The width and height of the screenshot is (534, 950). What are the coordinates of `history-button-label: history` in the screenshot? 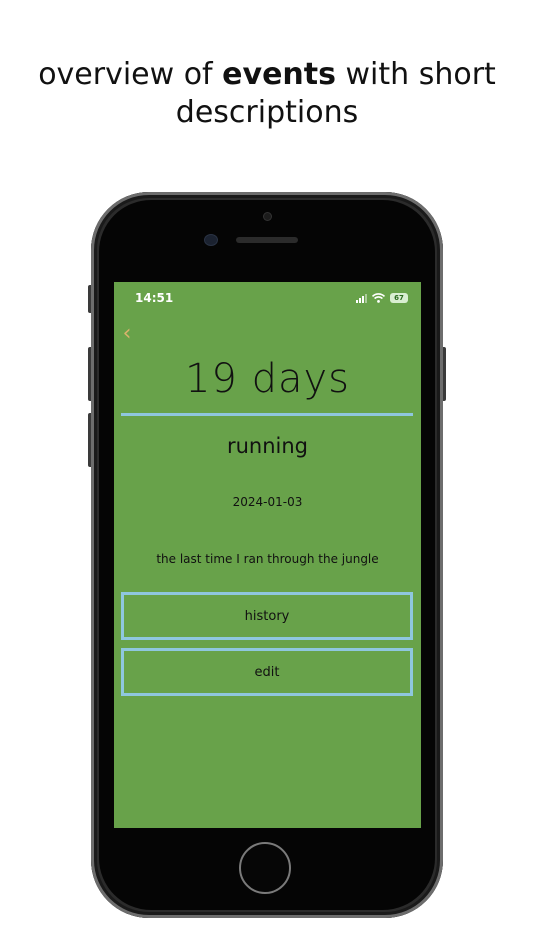 It's located at (267, 616).